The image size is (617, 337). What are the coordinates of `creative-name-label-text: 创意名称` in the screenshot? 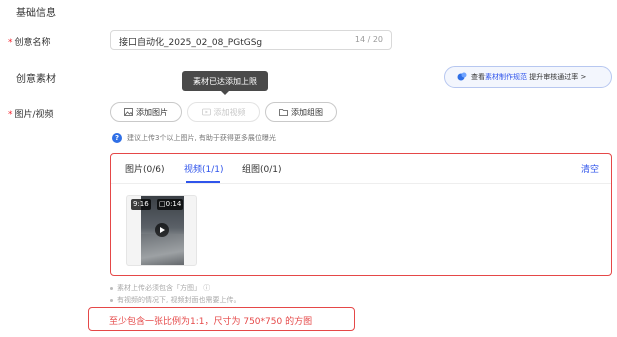 It's located at (32, 43).